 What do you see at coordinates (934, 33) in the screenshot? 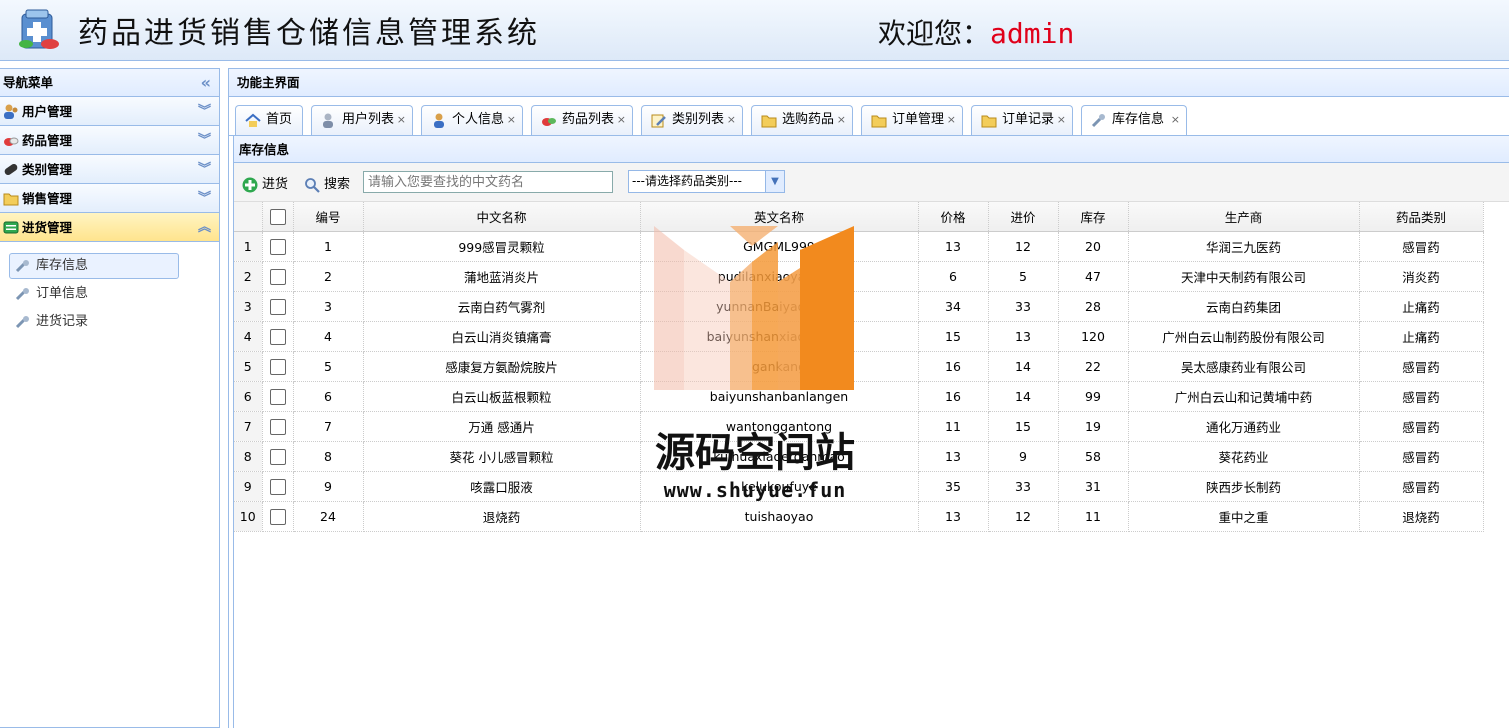
I see `welcome-prefix: 欢迎您：` at bounding box center [934, 33].